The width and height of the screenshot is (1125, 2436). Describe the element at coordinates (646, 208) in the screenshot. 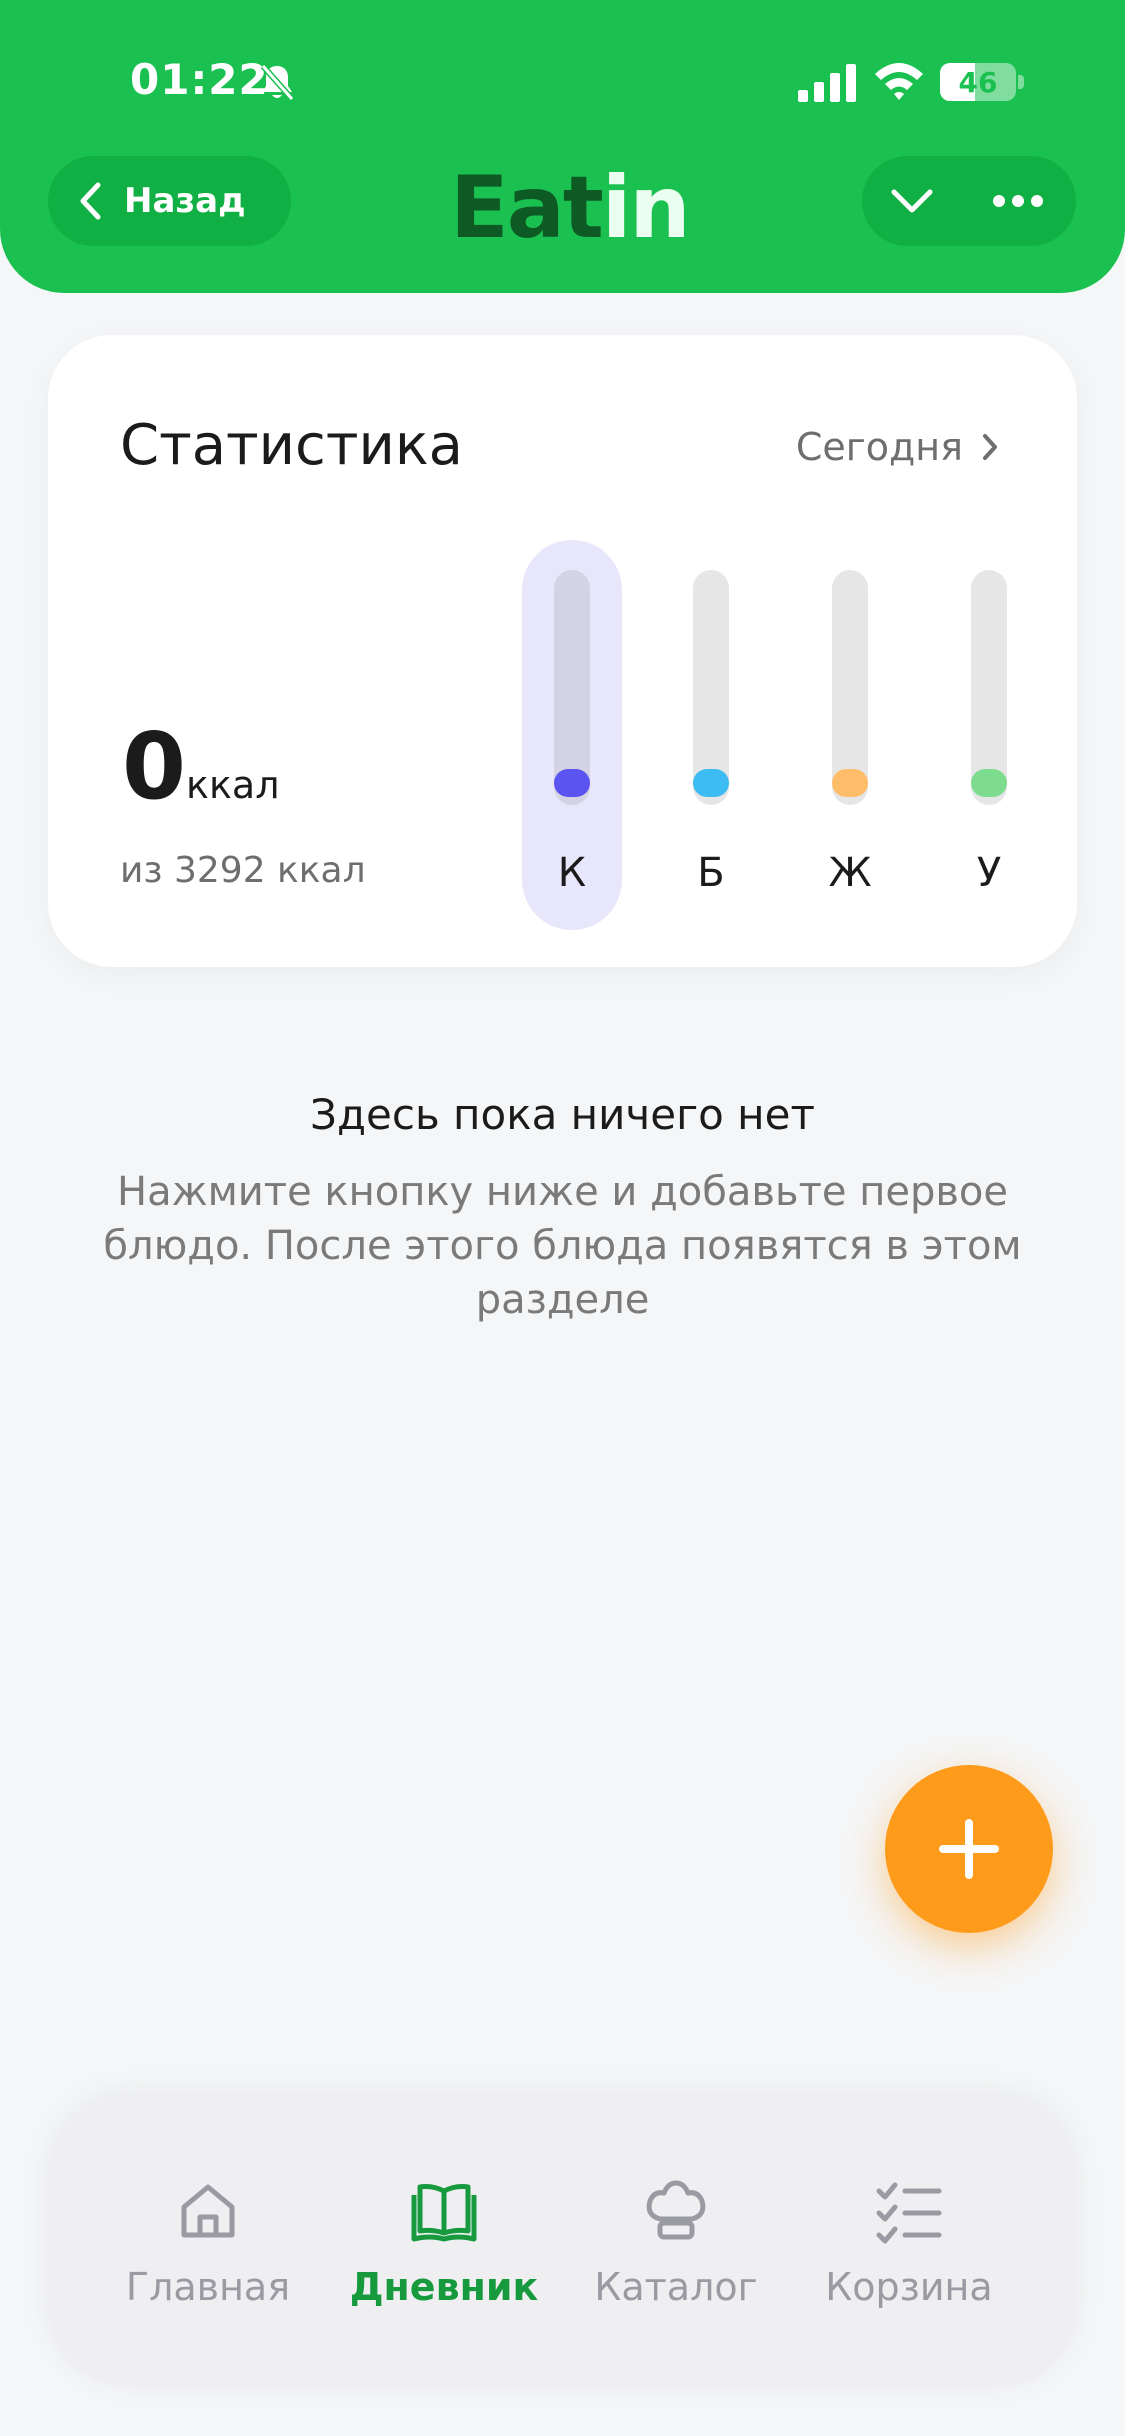

I see `logo-part-in: in` at that location.